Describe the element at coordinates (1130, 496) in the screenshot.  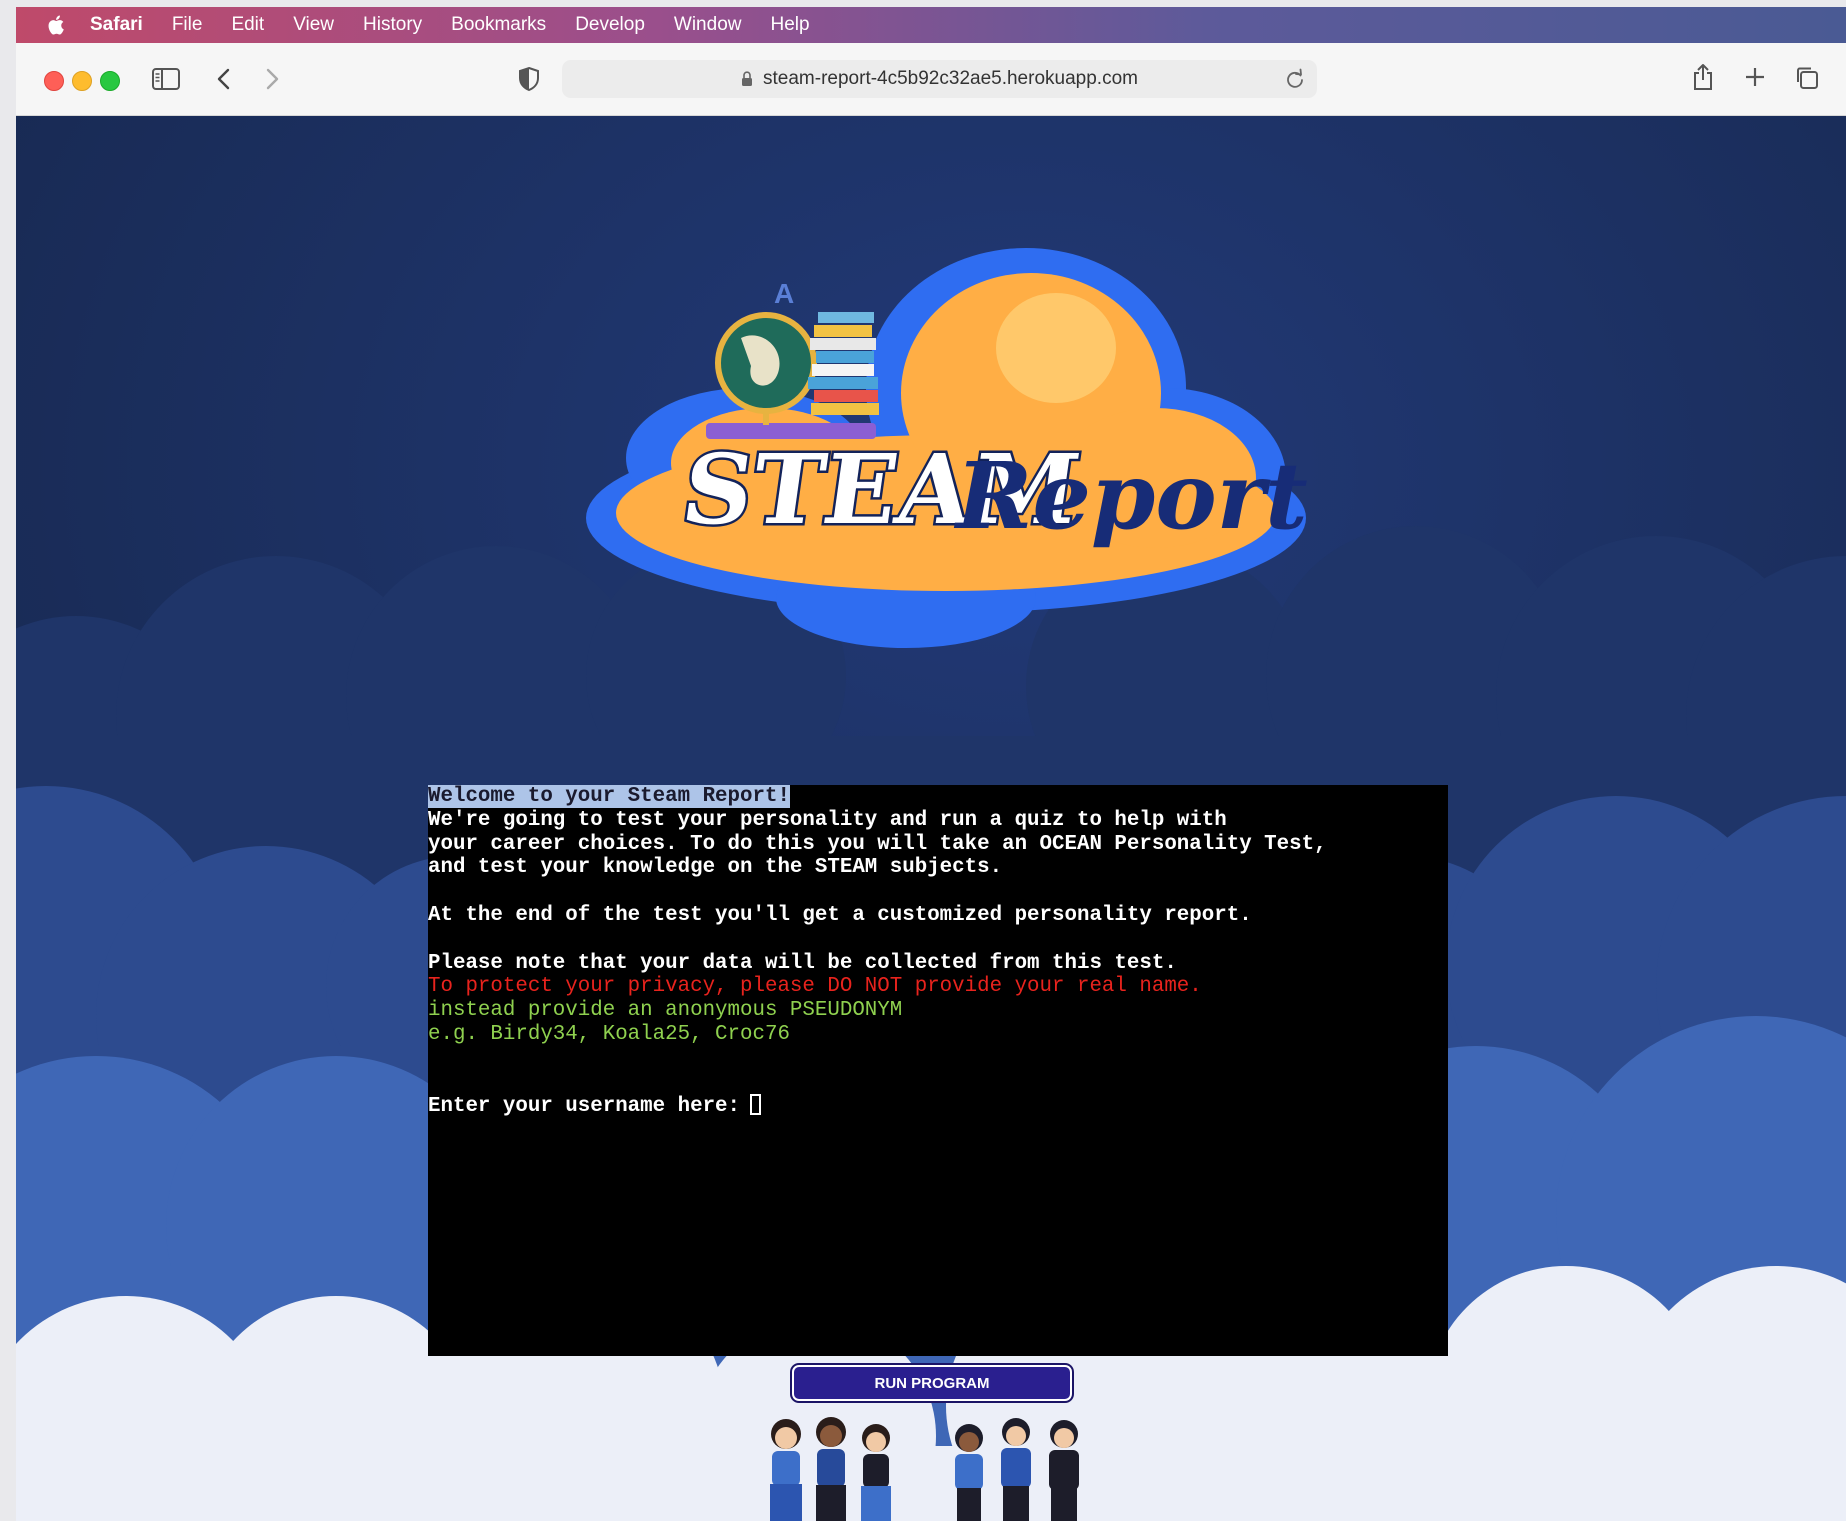
I see `svg-text: Report` at that location.